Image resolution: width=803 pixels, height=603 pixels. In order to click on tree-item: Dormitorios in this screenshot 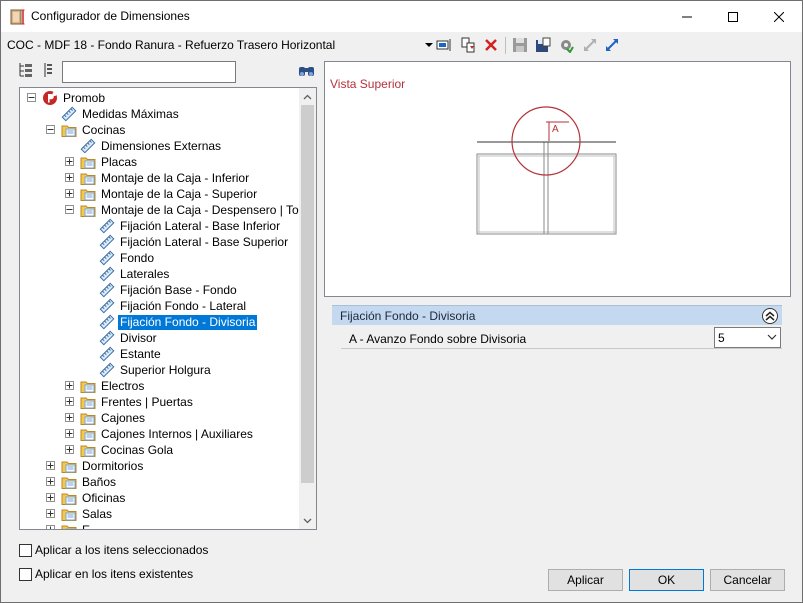, I will do `click(103, 466)`.